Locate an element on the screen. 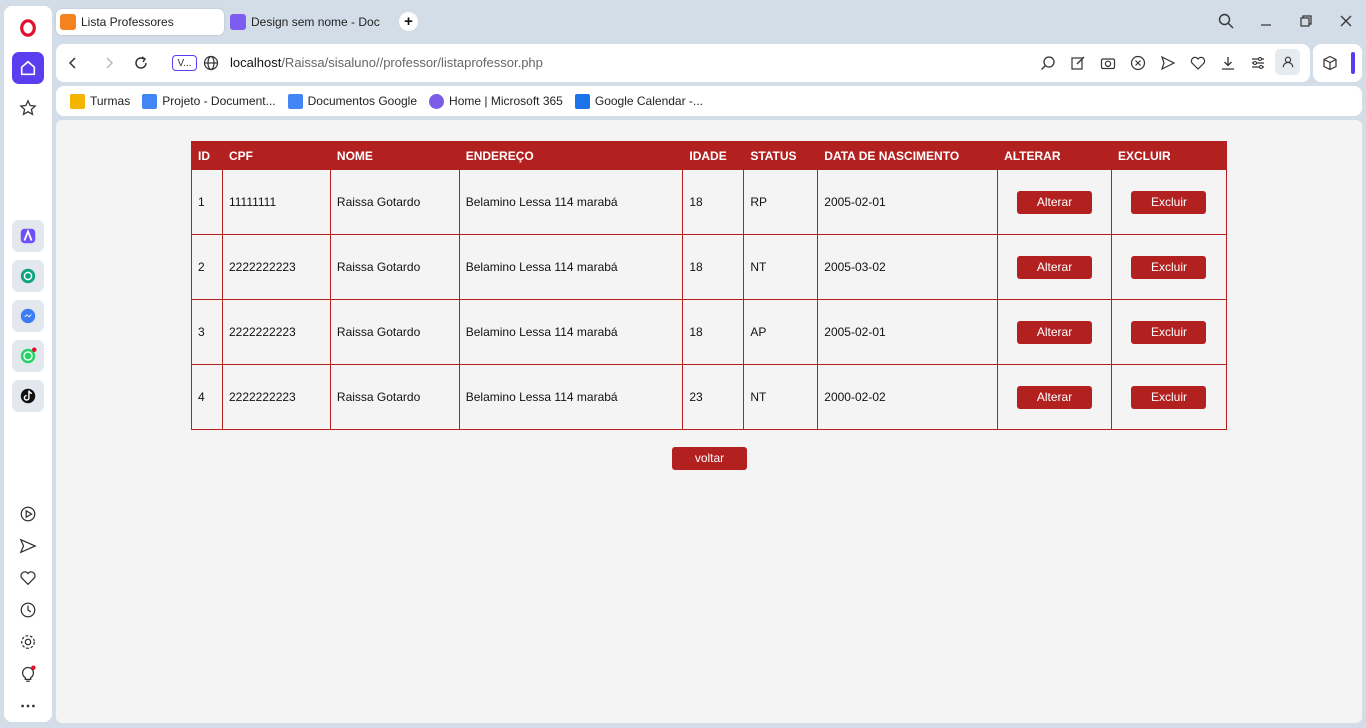  bookmark-documentos-google: Documentos Google is located at coordinates (352, 101).